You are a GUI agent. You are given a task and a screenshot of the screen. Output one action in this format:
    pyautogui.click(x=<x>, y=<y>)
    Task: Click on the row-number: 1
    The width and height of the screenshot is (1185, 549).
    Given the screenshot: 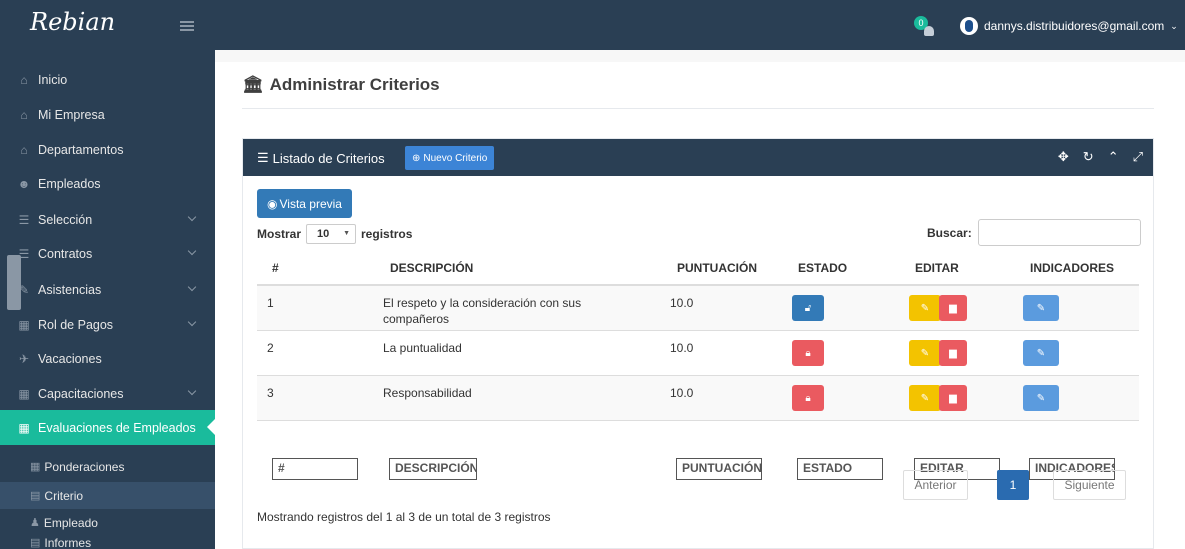 What is the action you would take?
    pyautogui.click(x=270, y=303)
    